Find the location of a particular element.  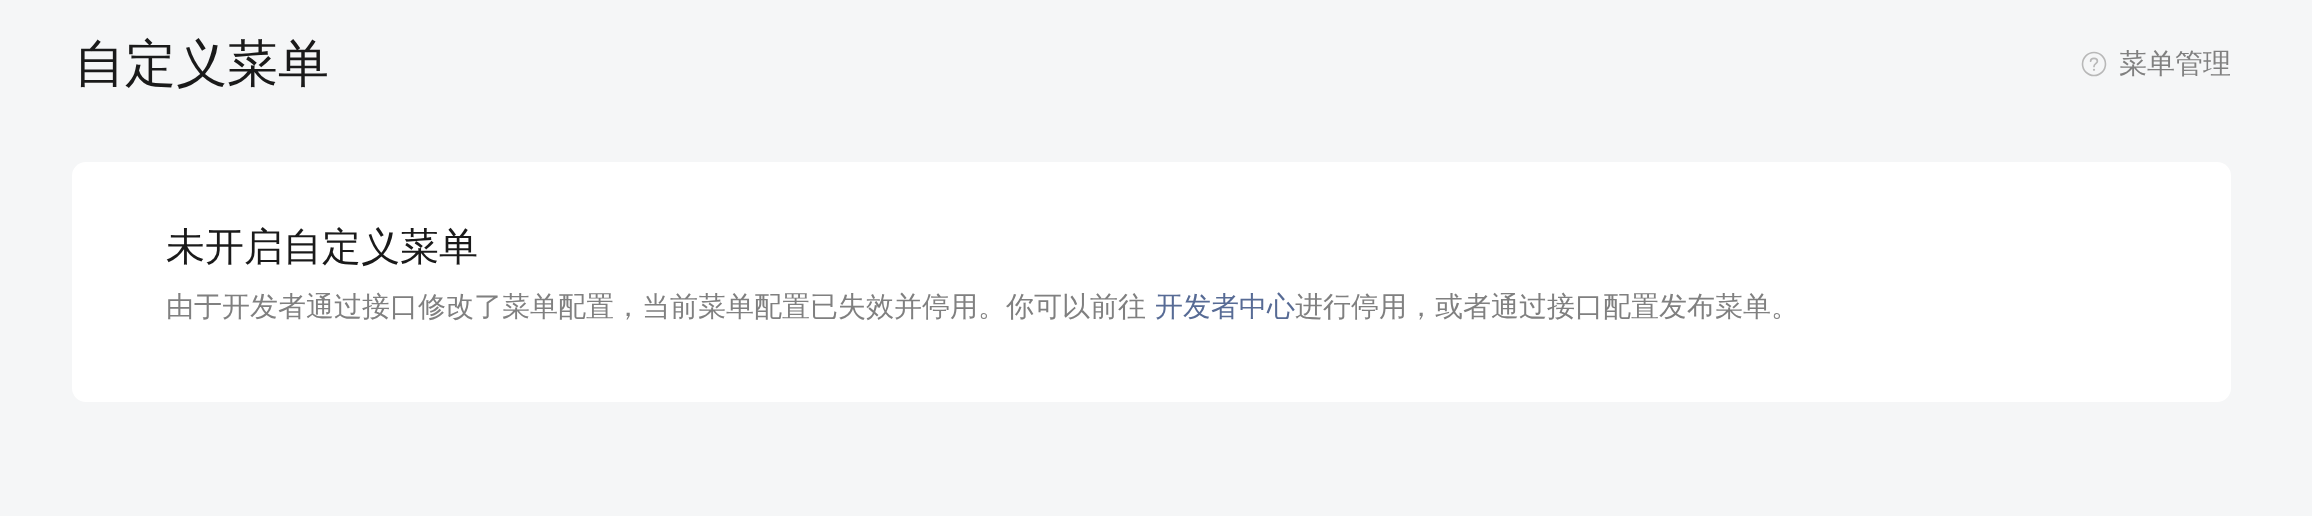

page-title: 自定义菜单 is located at coordinates (201, 64).